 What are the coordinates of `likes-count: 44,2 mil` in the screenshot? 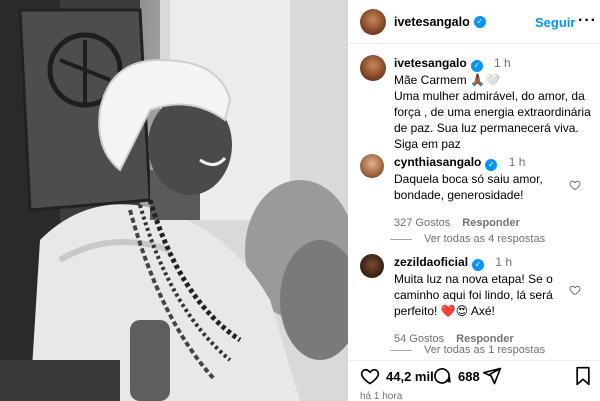 It's located at (410, 376).